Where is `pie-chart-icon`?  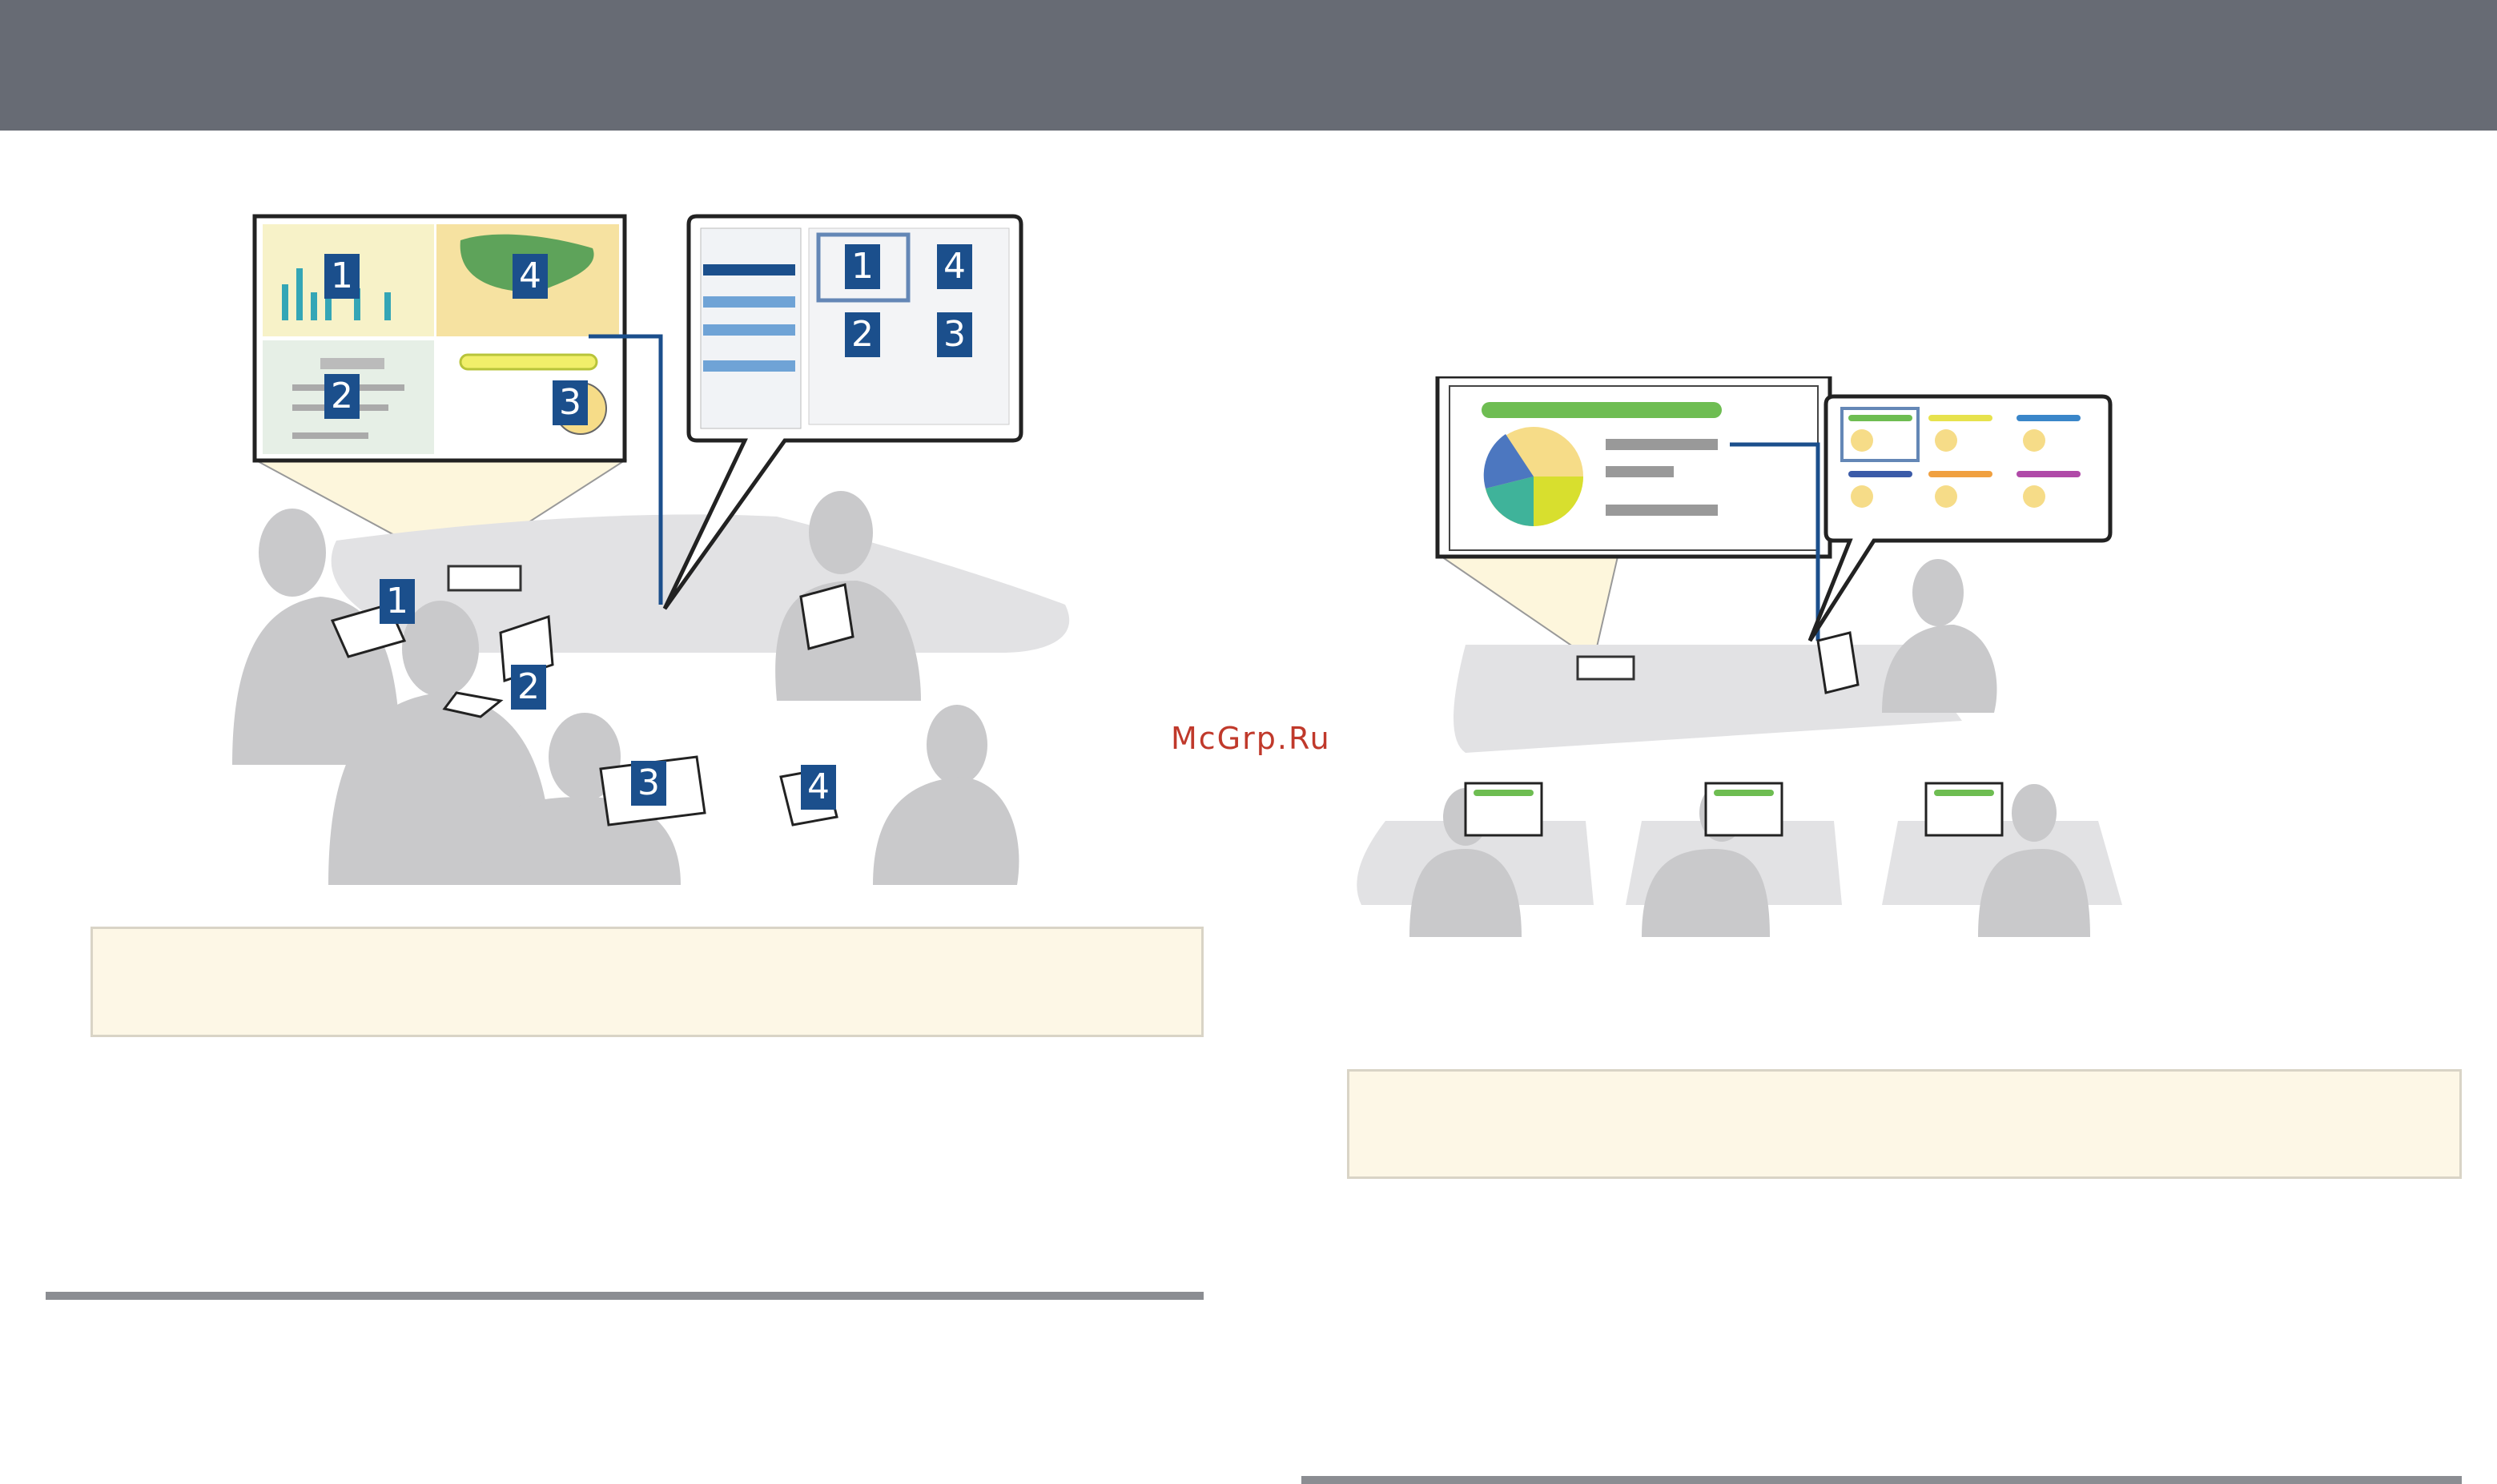
pie-chart-icon is located at coordinates (1533, 476).